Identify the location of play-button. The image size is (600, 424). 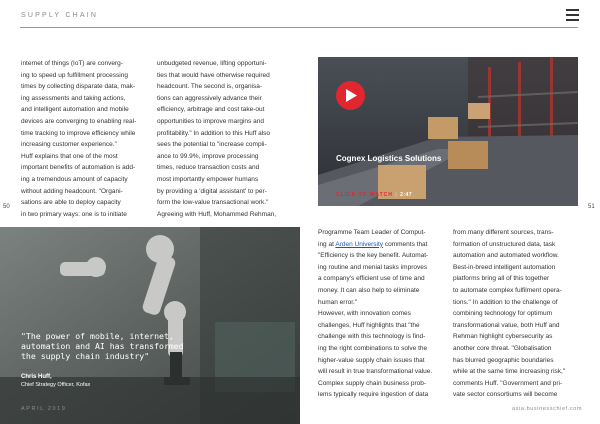
(350, 95).